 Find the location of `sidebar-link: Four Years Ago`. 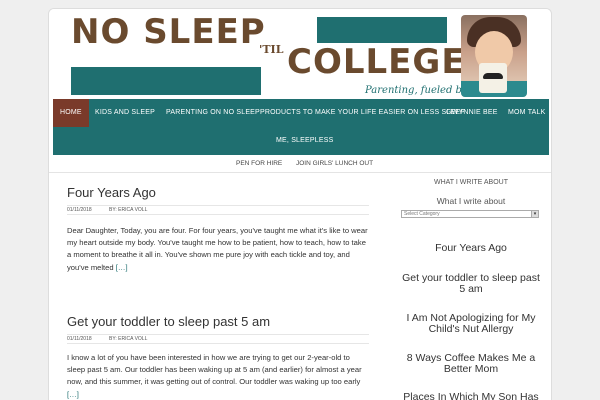

sidebar-link: Four Years Ago is located at coordinates (471, 248).